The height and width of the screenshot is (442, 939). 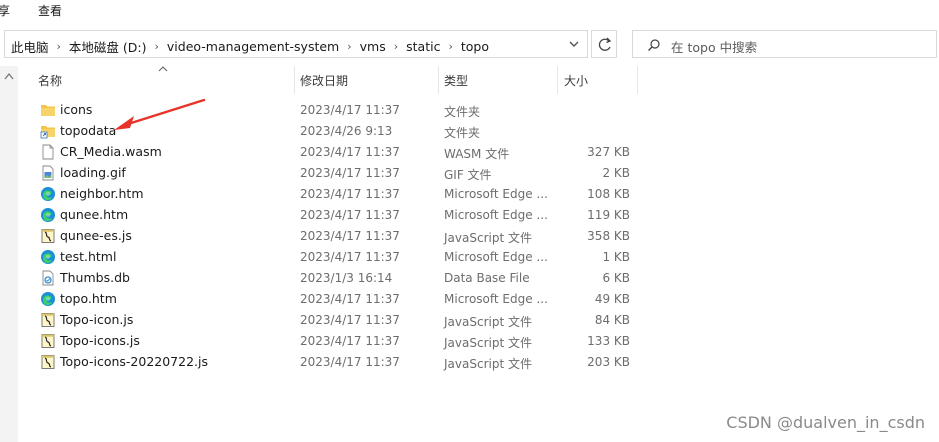 I want to click on file-name: qunee.htm, so click(x=94, y=214).